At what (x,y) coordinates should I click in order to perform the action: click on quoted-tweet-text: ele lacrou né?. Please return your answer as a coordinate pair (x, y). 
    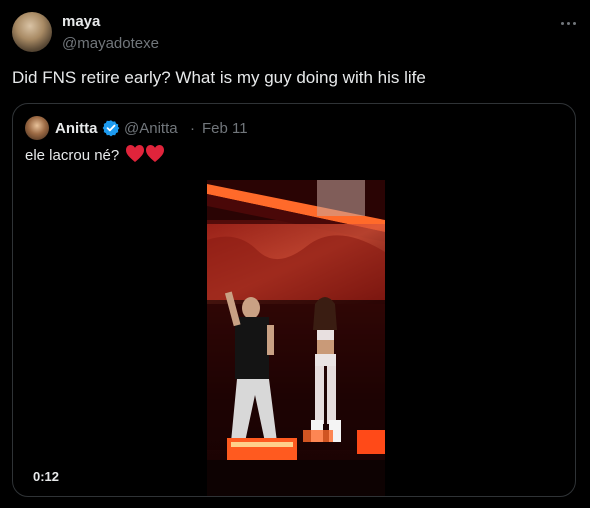
    Looking at the image, I should click on (72, 155).